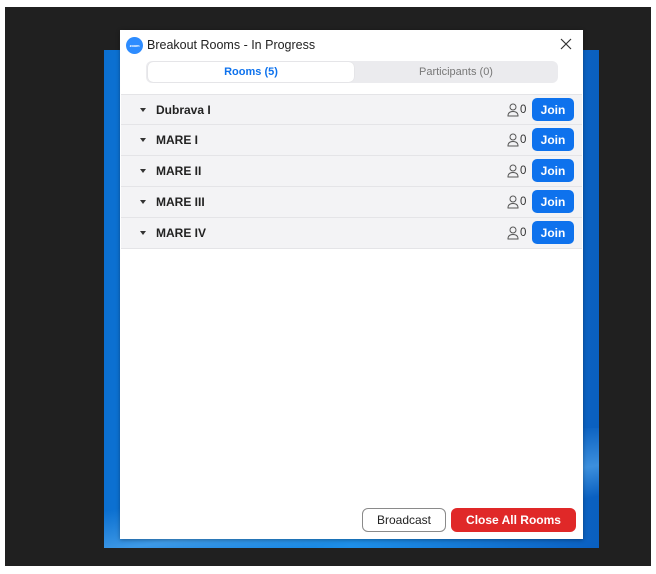 This screenshot has width=656, height=574. I want to click on room-row-mare-ii: MARE II 0 Join, so click(351, 171).